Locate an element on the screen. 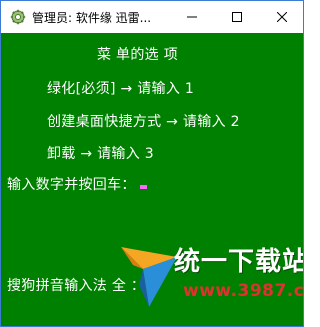 The height and width of the screenshot is (327, 320). menu-option-1: 绿化[必须] → 请输入 1 is located at coordinates (121, 89).